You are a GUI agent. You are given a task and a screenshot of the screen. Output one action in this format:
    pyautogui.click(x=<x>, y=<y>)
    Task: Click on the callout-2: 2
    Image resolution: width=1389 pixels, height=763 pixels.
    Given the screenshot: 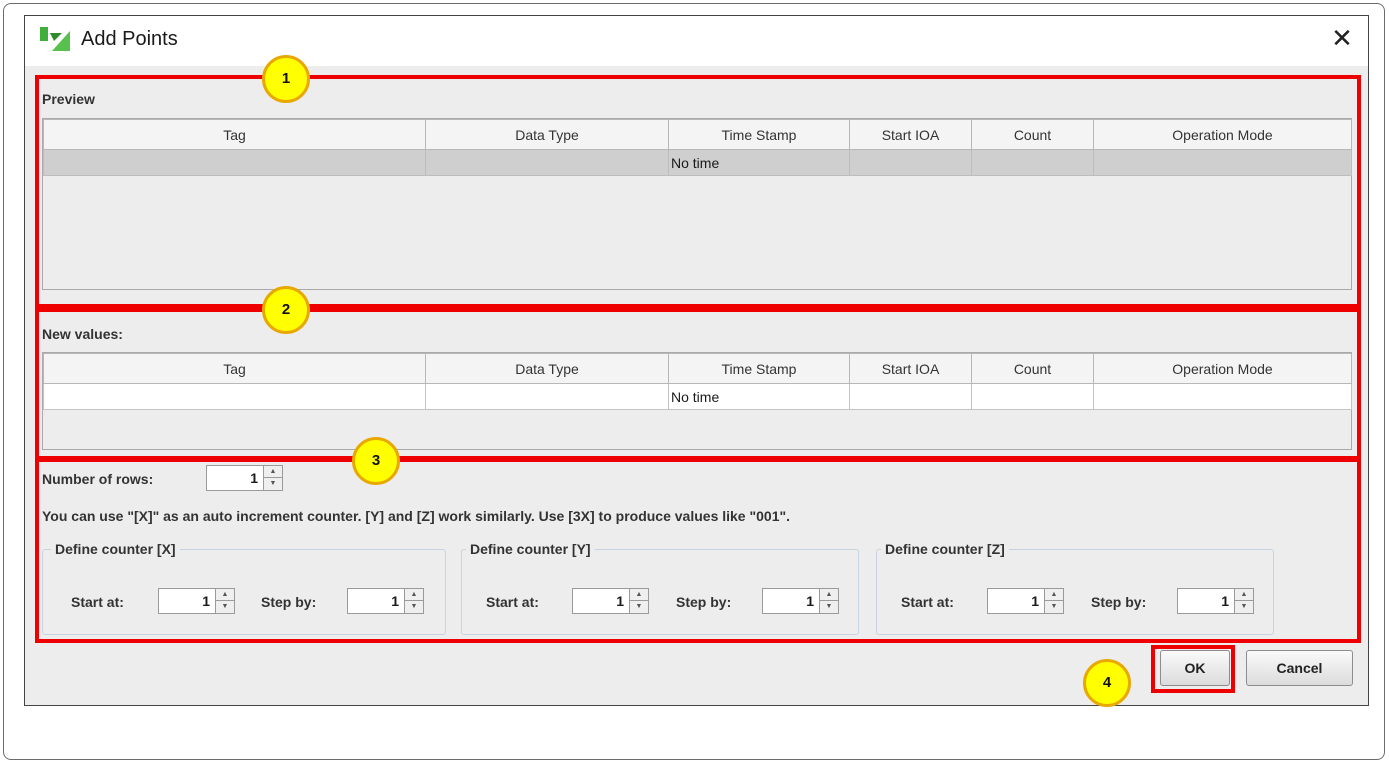 What is the action you would take?
    pyautogui.click(x=286, y=310)
    